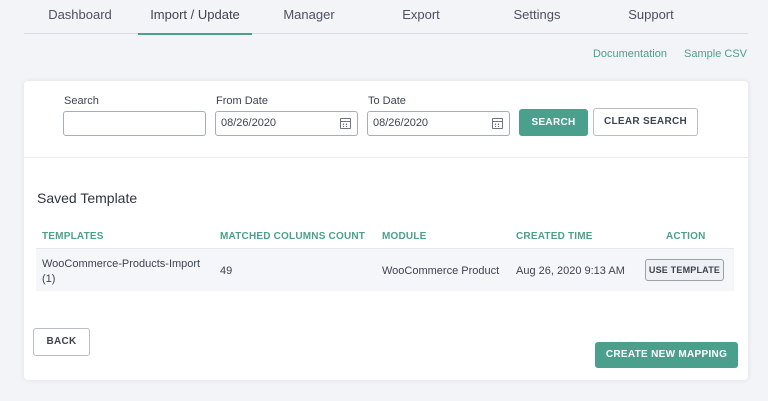  Describe the element at coordinates (387, 101) in the screenshot. I see `to-date-label: To Date` at that location.